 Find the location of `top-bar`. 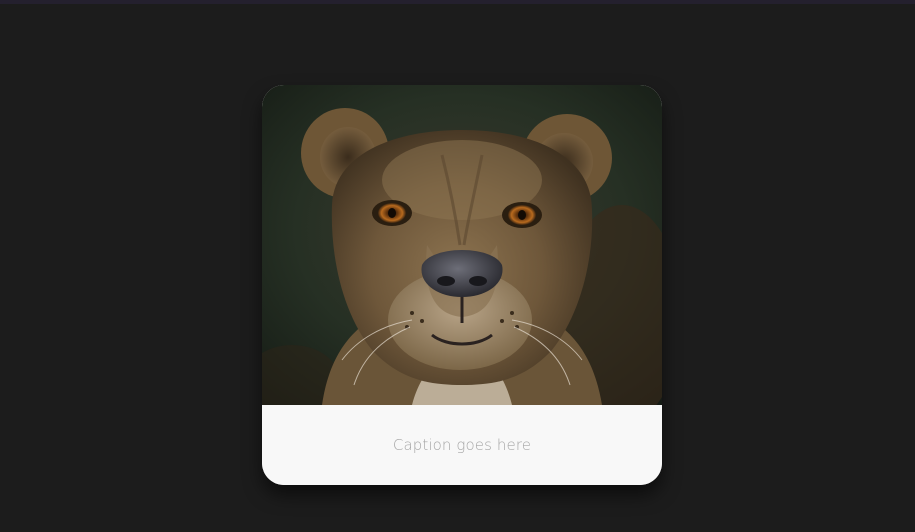

top-bar is located at coordinates (457, 2).